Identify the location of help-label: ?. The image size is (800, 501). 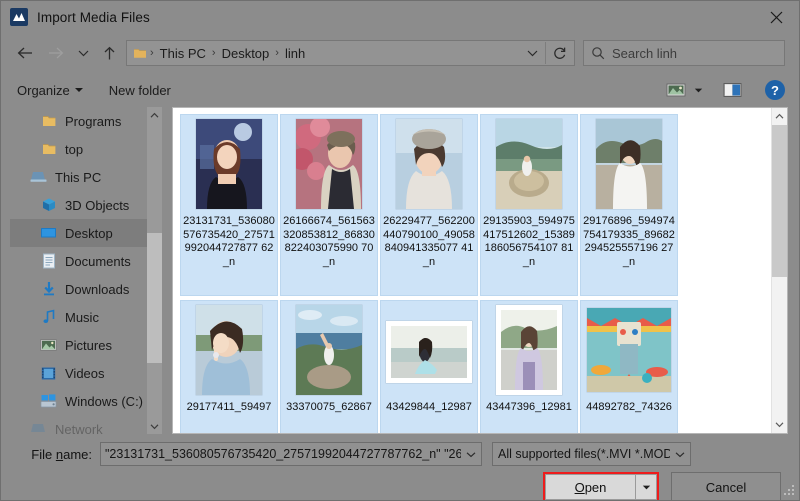
(775, 90).